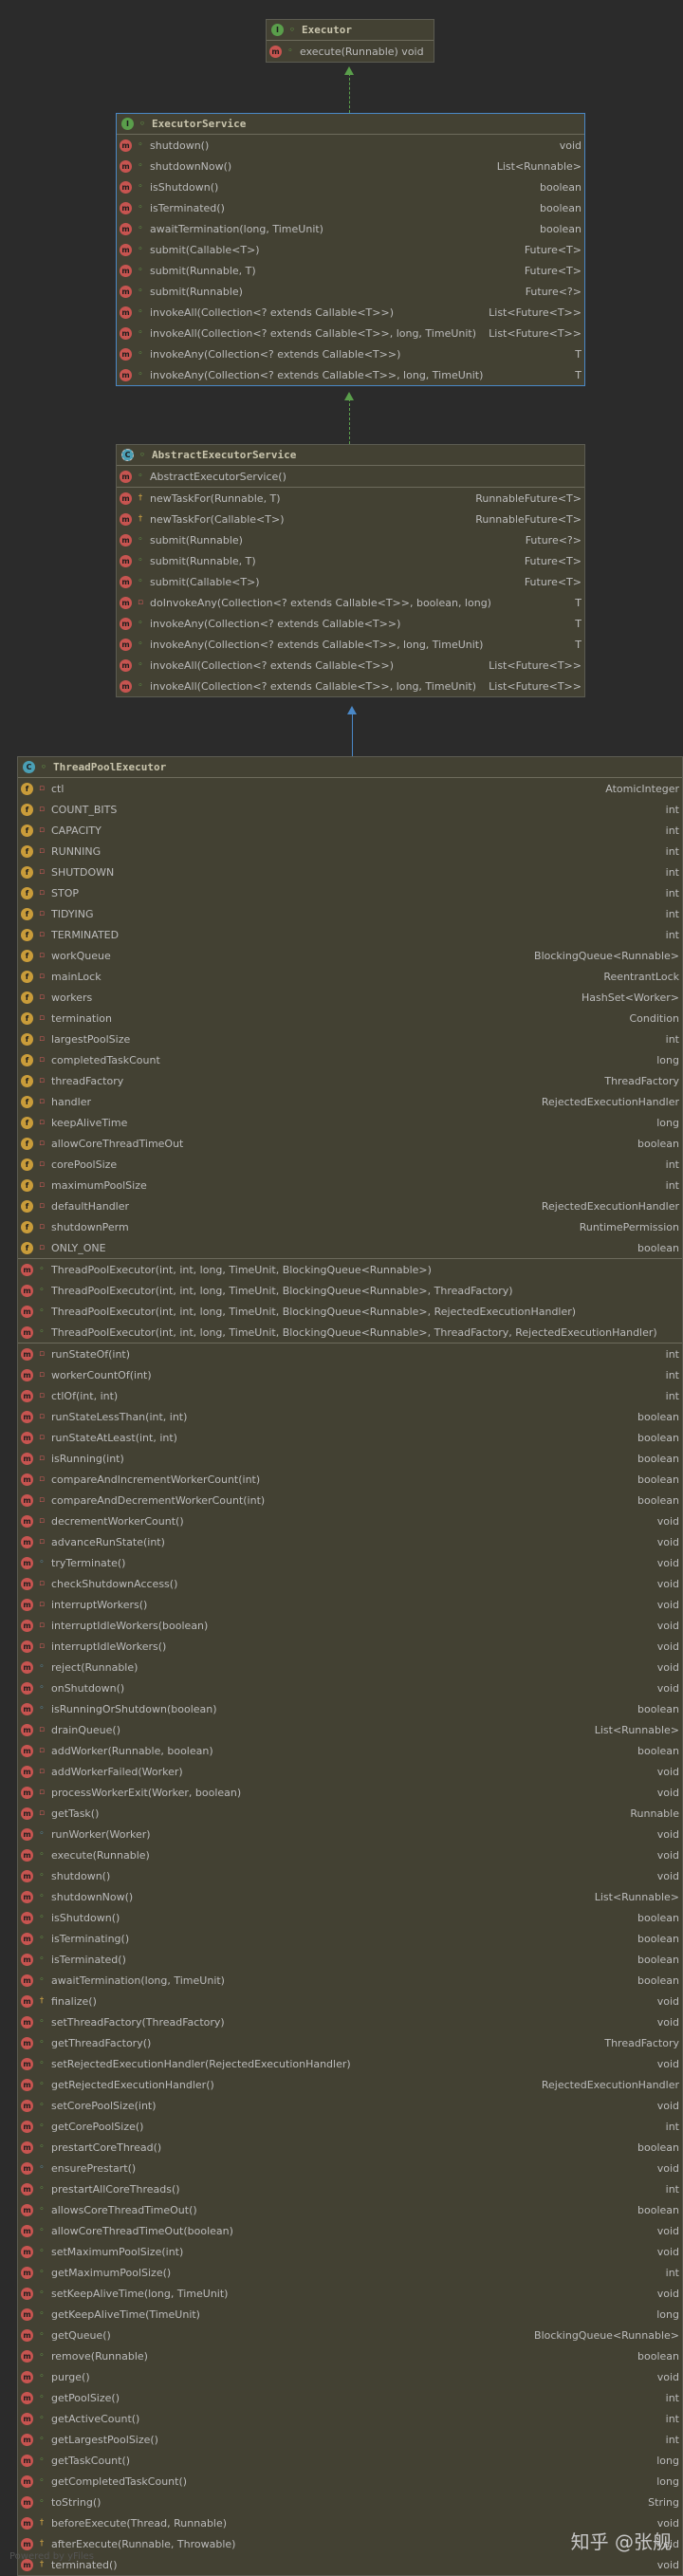  What do you see at coordinates (350, 2147) in the screenshot?
I see `method-row: m ◦ prestartCoreThread() boolean` at bounding box center [350, 2147].